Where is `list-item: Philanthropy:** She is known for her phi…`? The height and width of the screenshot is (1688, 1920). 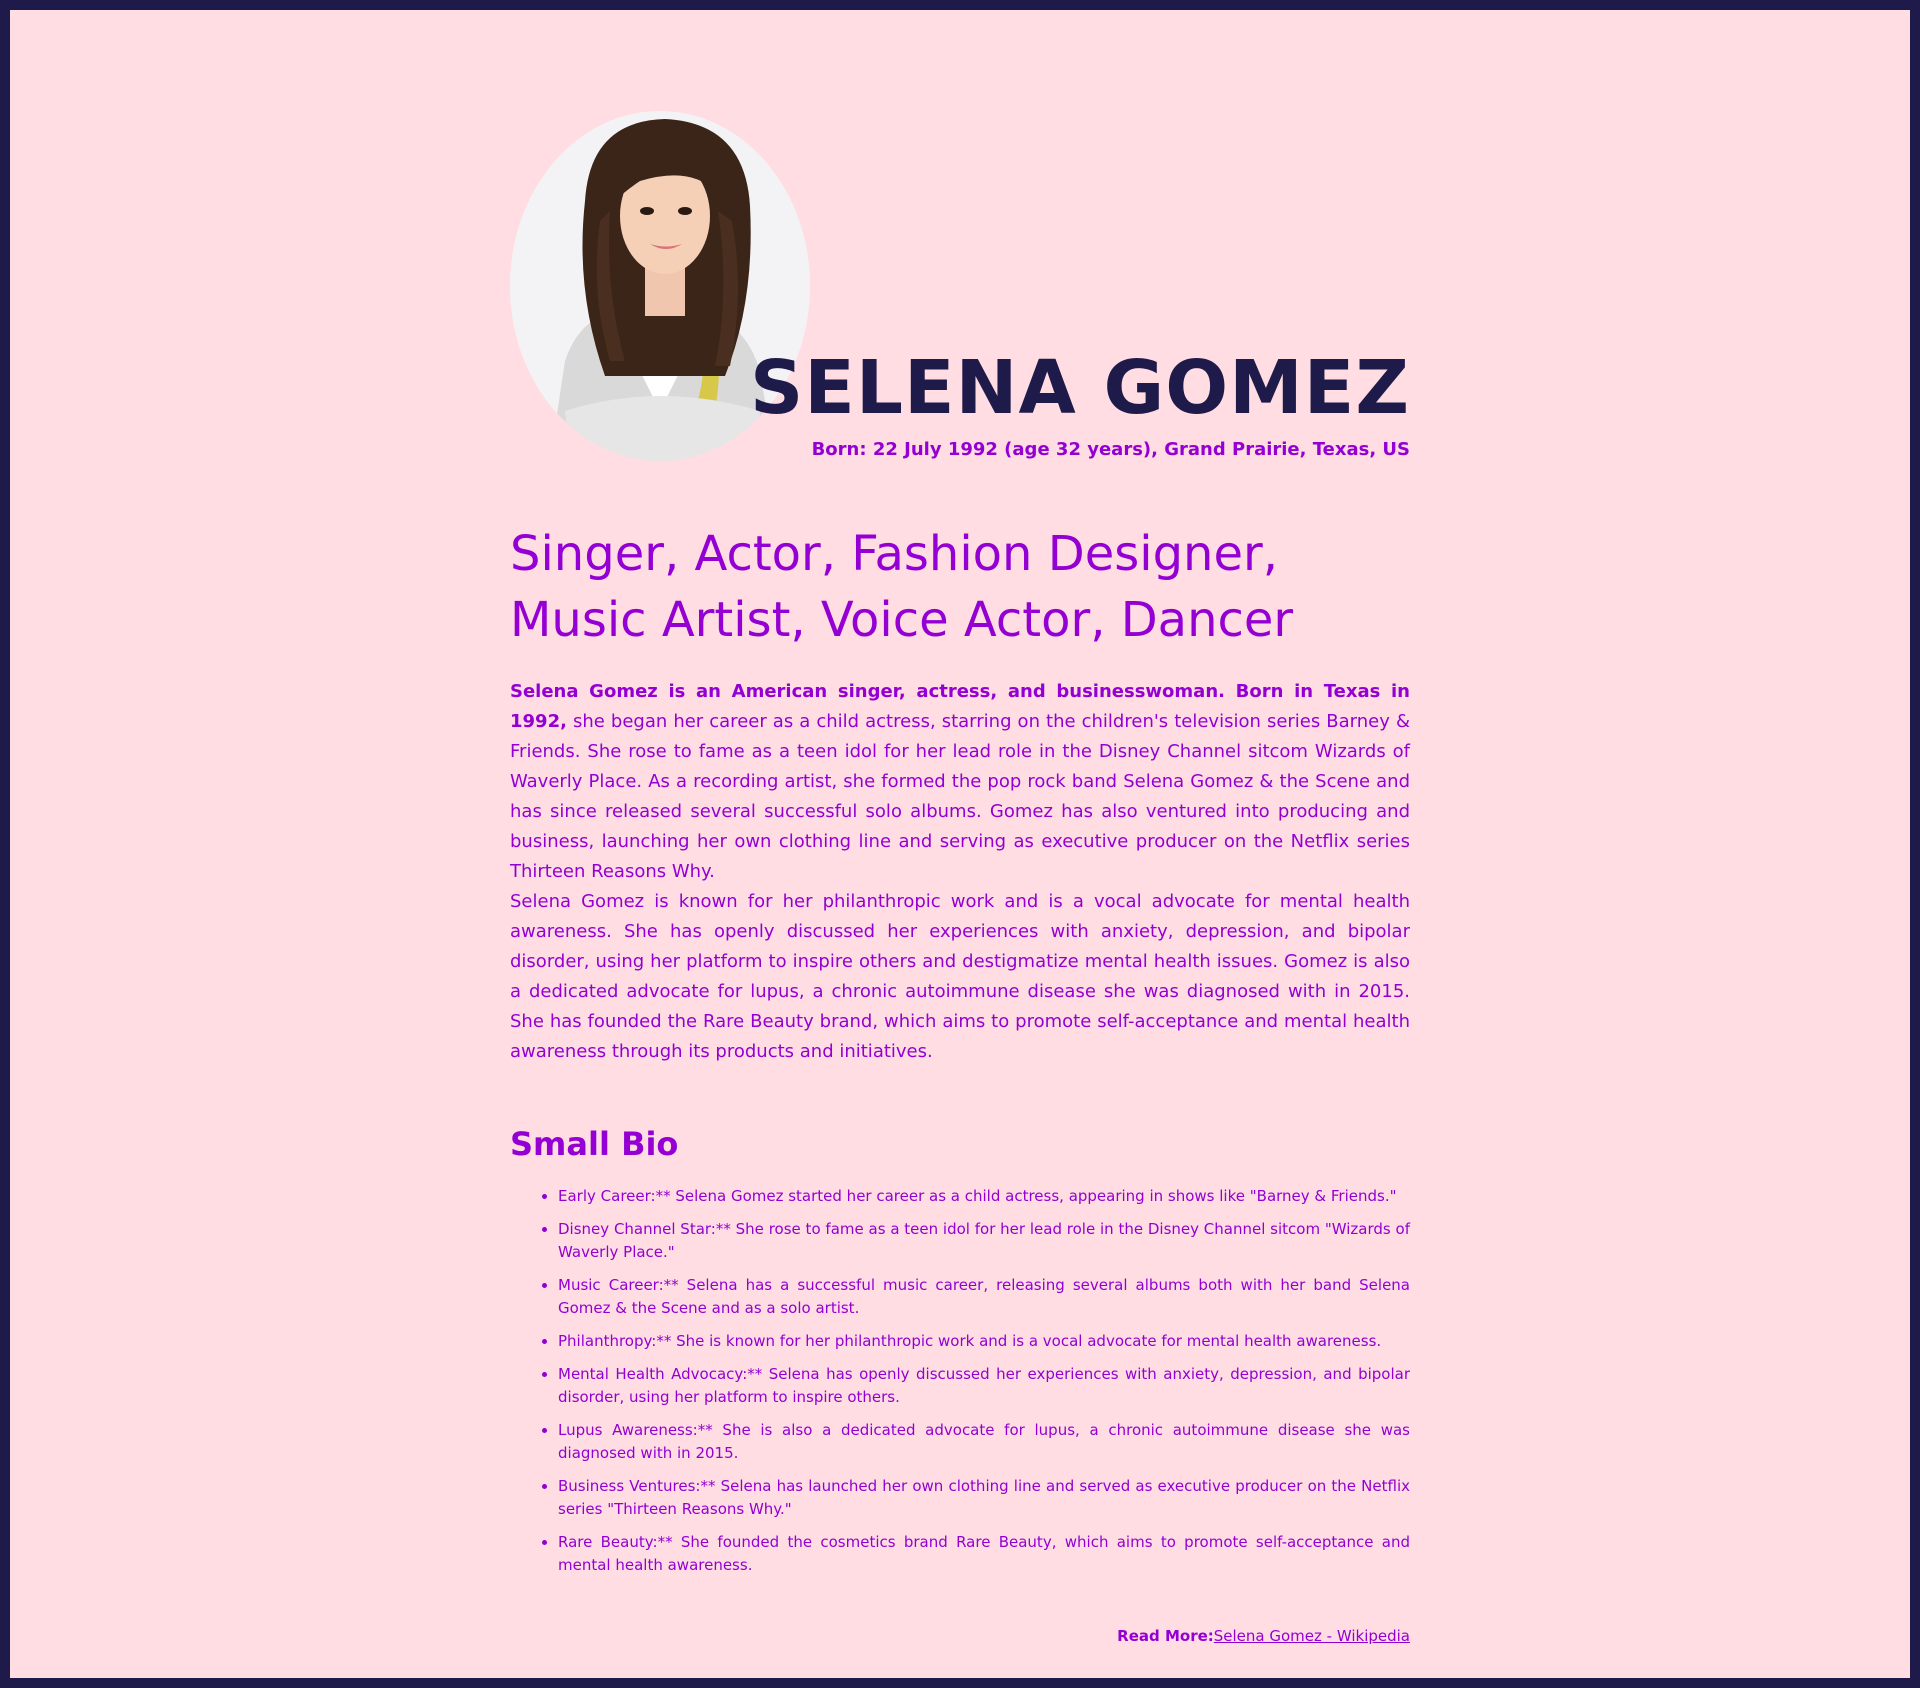
list-item: Philanthropy:** She is known for her phi… is located at coordinates (984, 1341).